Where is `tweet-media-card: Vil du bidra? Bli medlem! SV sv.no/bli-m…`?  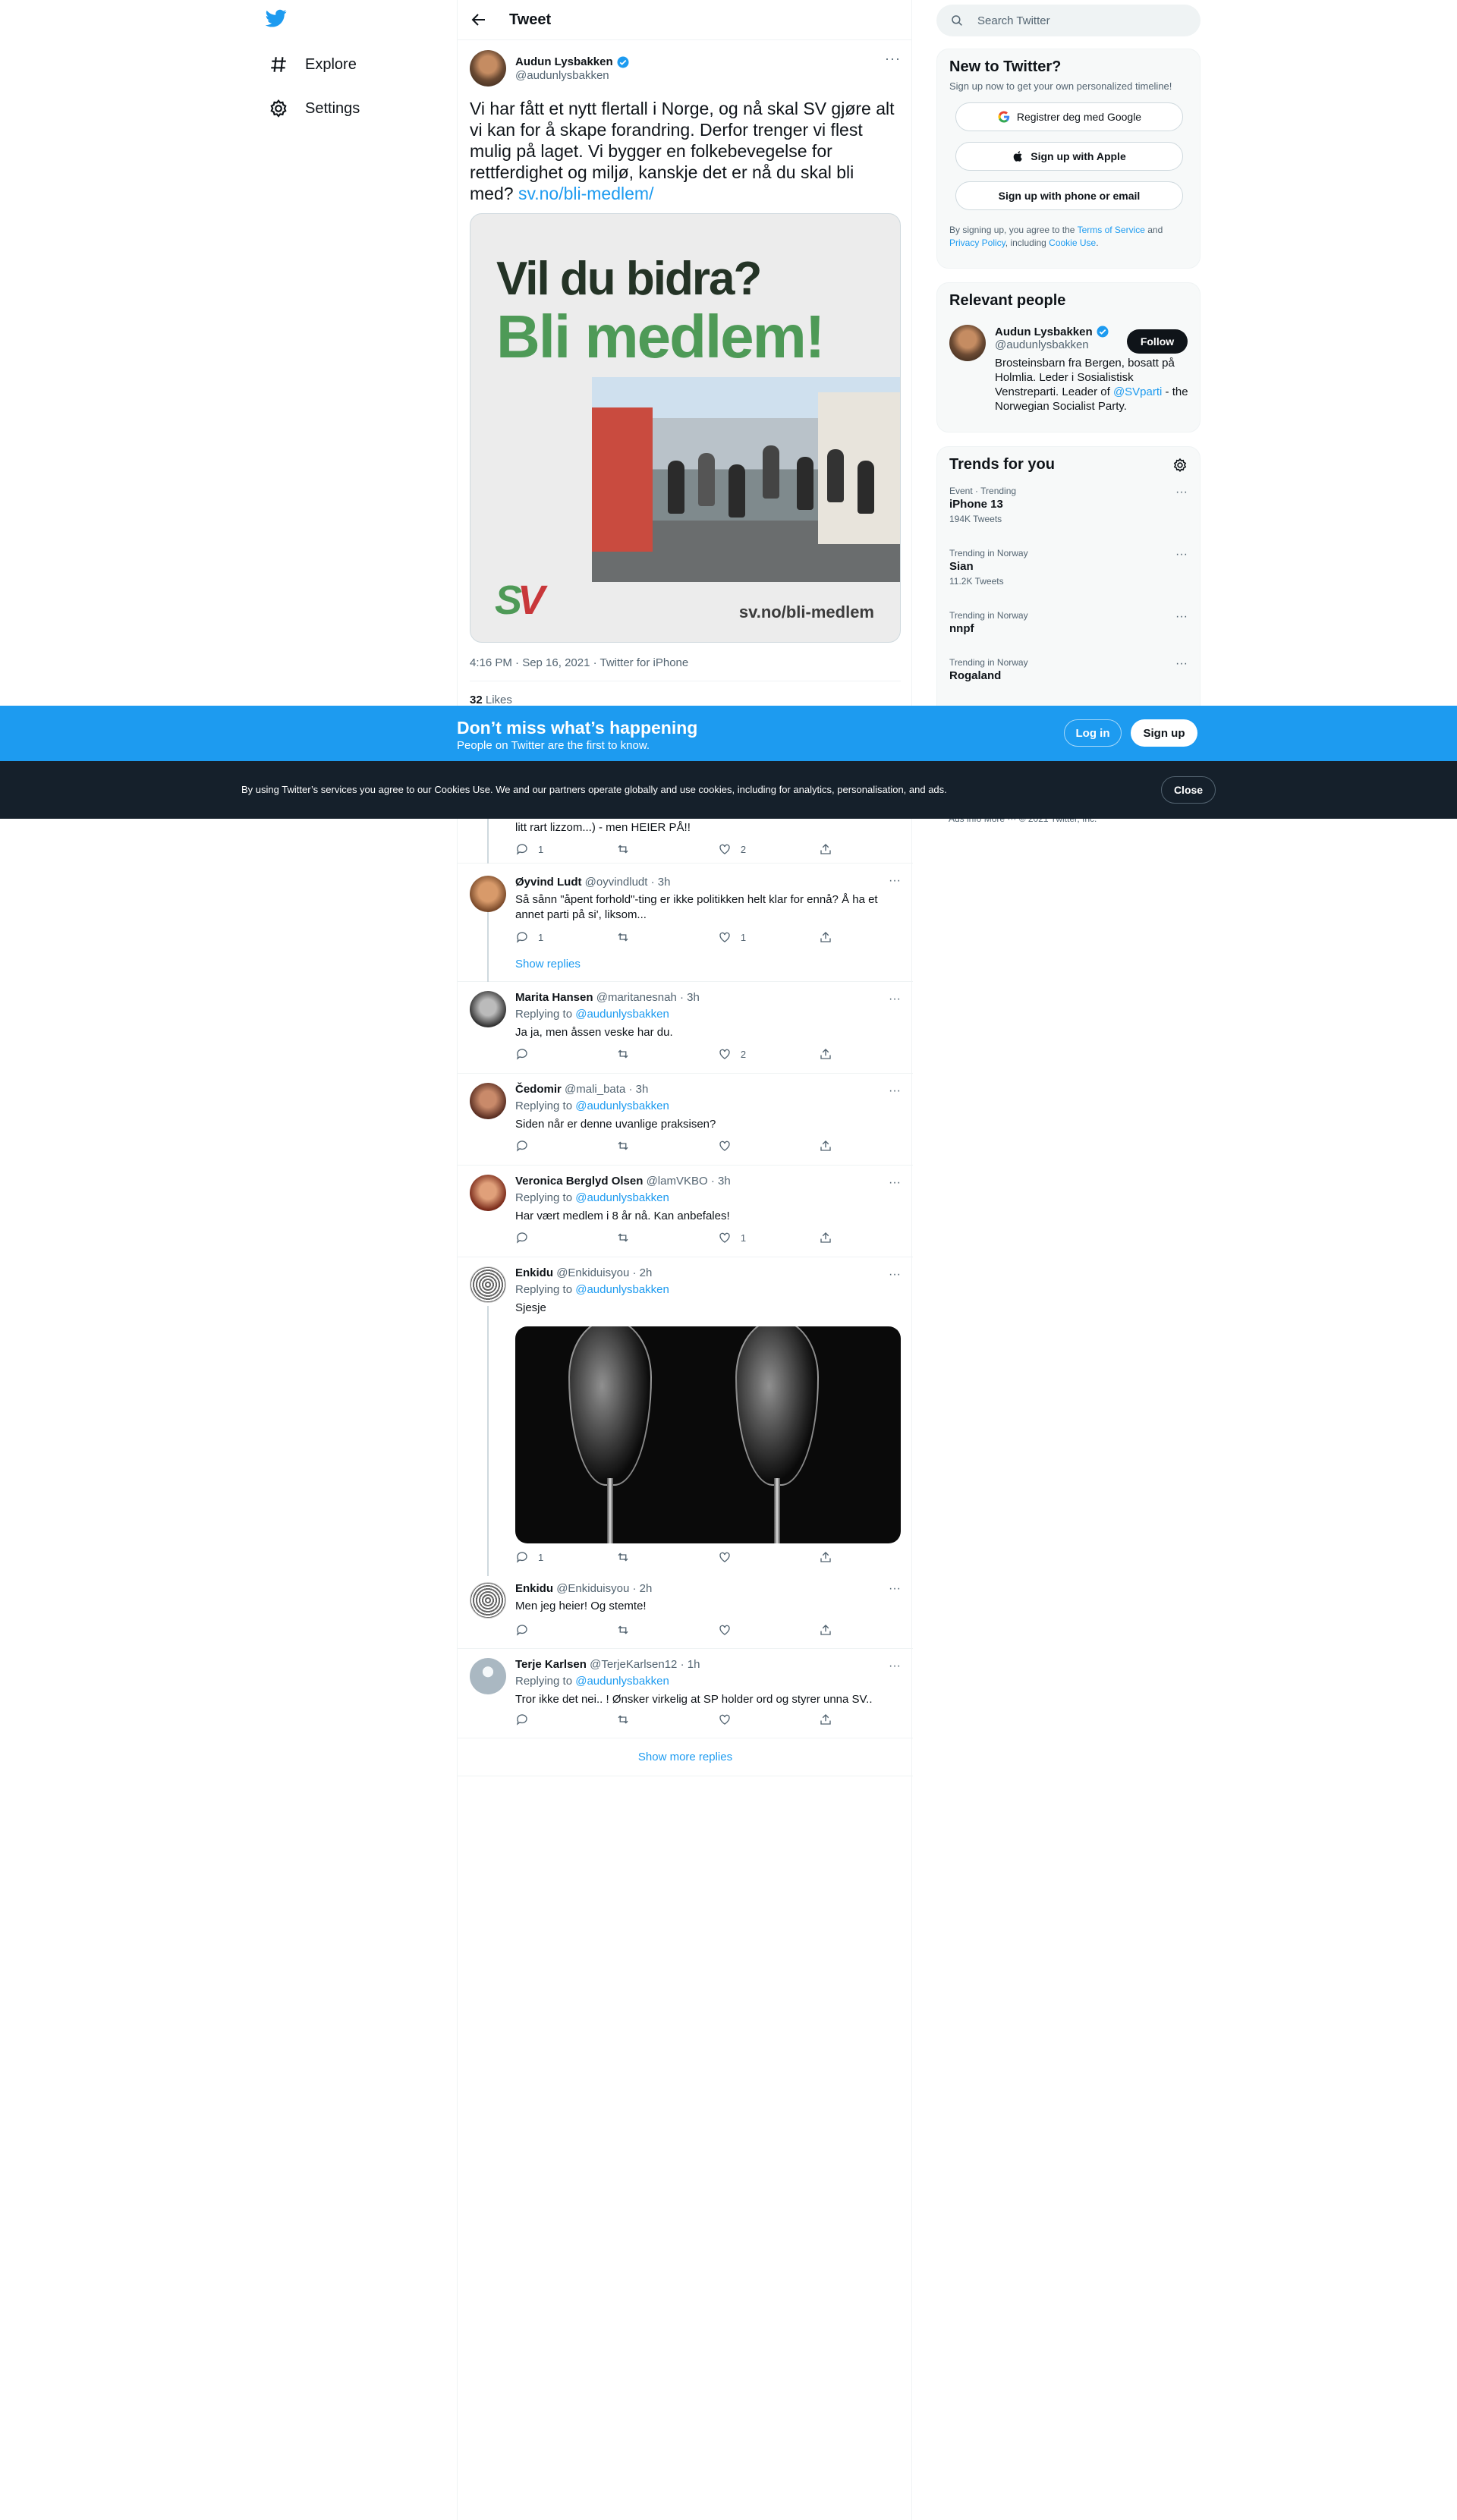 tweet-media-card: Vil du bidra? Bli medlem! SV sv.no/bli-m… is located at coordinates (685, 428).